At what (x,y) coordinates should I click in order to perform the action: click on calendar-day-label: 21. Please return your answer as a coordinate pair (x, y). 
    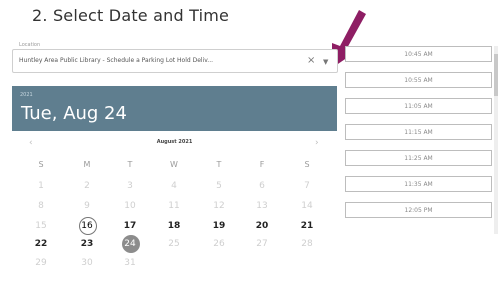
    Looking at the image, I should click on (307, 226).